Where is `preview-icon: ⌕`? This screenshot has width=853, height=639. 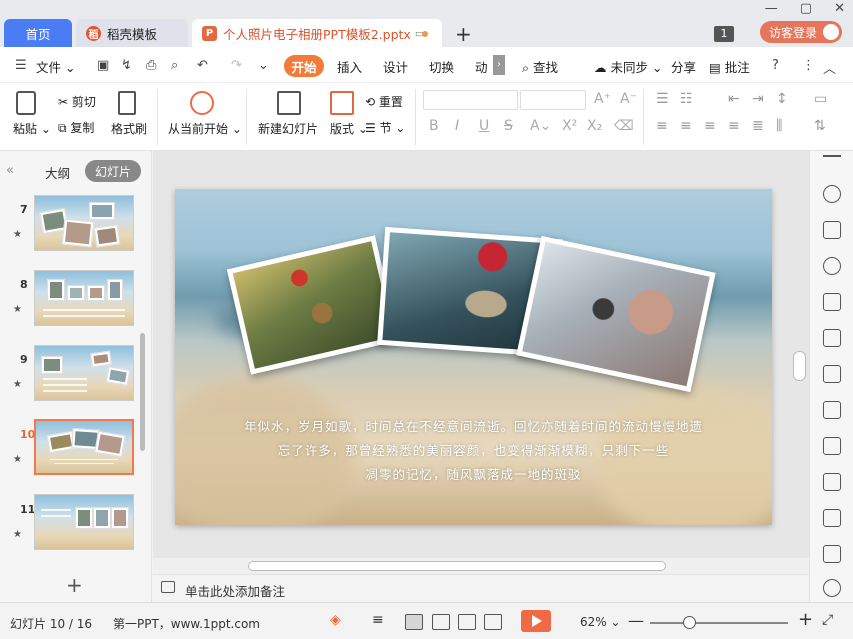 preview-icon: ⌕ is located at coordinates (174, 65).